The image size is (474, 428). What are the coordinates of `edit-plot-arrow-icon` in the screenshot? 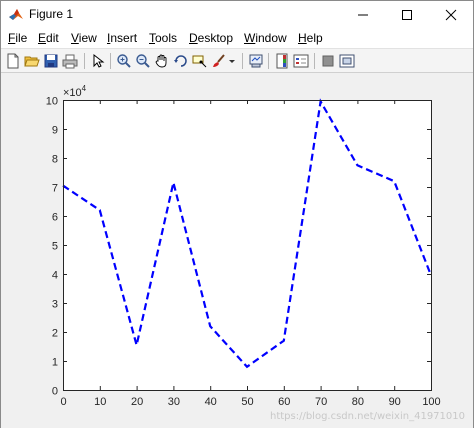 It's located at (99, 60).